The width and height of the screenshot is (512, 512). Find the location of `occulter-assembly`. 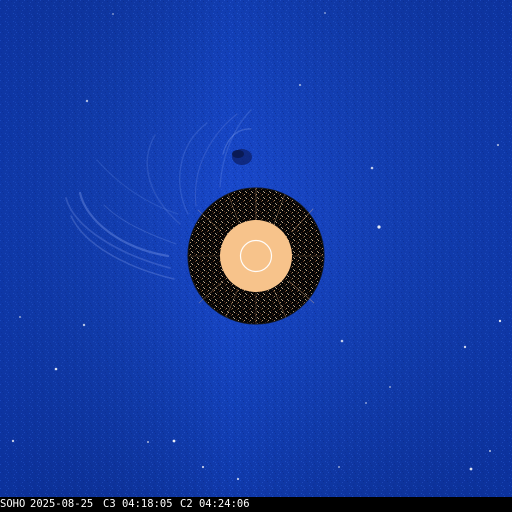

occulter-assembly is located at coordinates (256, 256).